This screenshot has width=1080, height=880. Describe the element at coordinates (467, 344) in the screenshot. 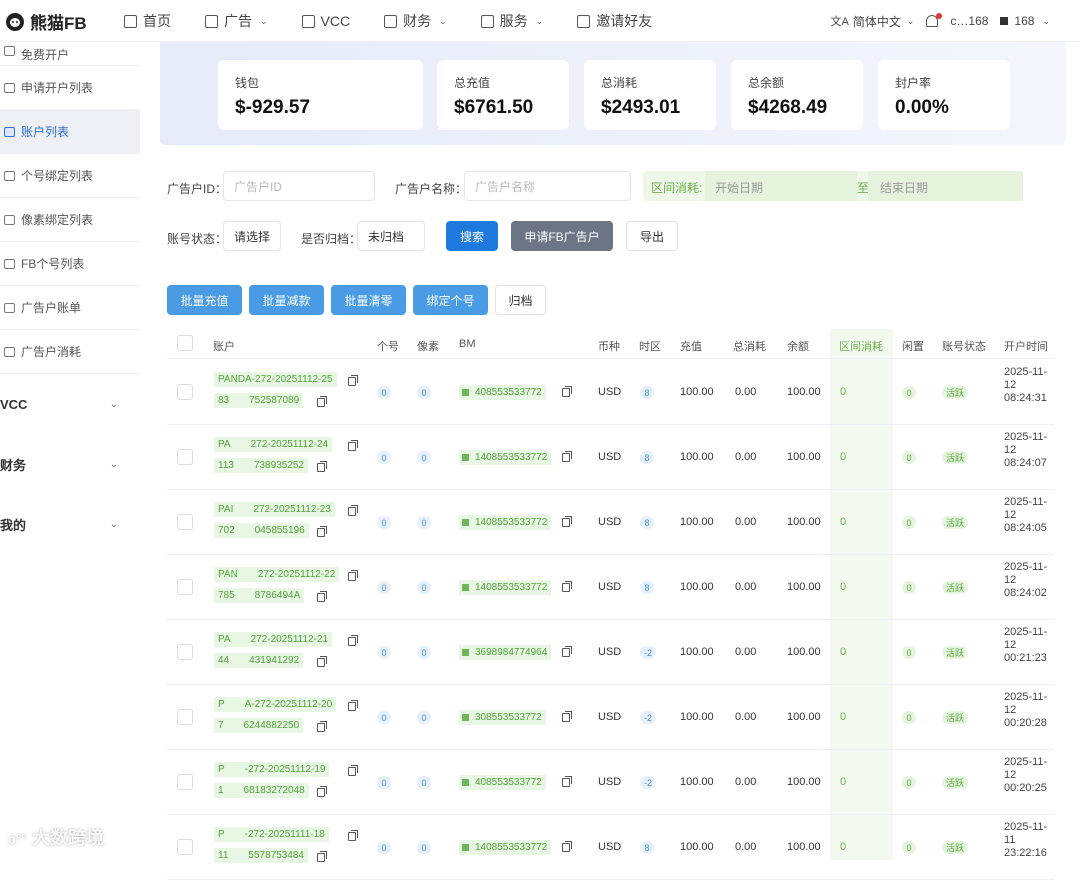

I see `column-header: BM` at that location.